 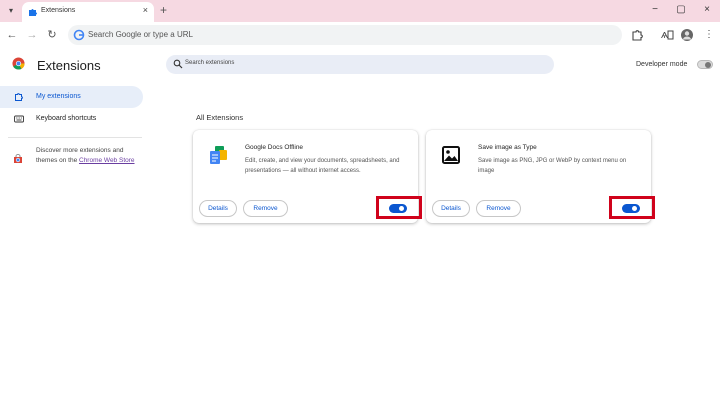 What do you see at coordinates (274, 147) in the screenshot?
I see `extension-name: Google Docs Offline` at bounding box center [274, 147].